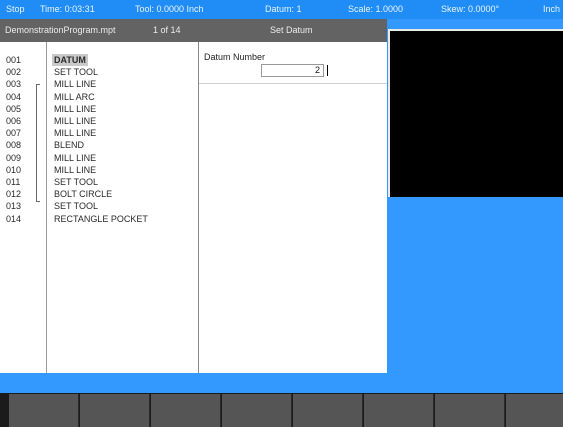 The image size is (563, 427). I want to click on program-step: 011 SET TOOL, so click(99, 182).